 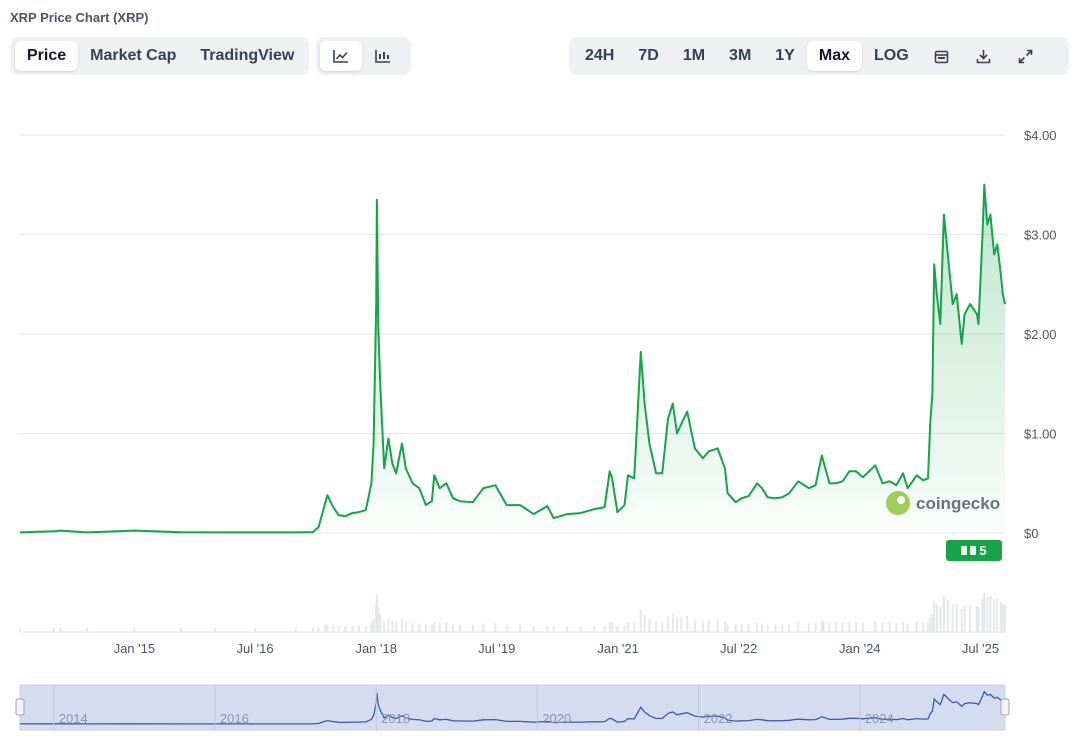 What do you see at coordinates (980, 648) in the screenshot?
I see `x-tick-label: Jul '25` at bounding box center [980, 648].